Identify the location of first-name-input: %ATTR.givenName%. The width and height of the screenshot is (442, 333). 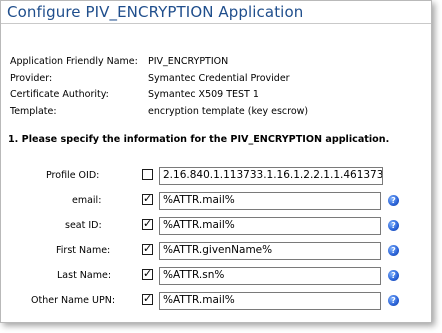
(270, 251).